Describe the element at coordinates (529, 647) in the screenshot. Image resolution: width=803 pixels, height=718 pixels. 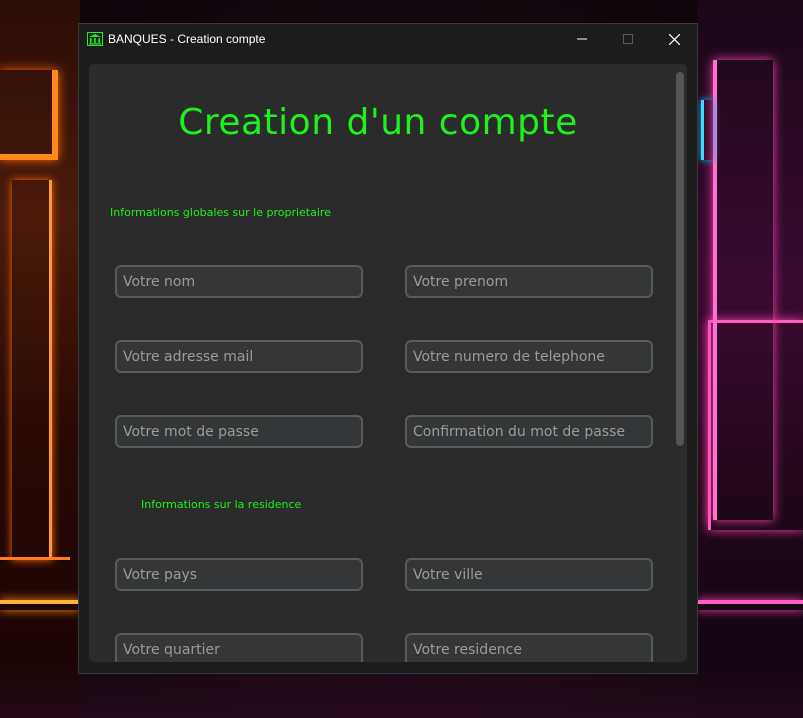
I see `residence-input` at that location.